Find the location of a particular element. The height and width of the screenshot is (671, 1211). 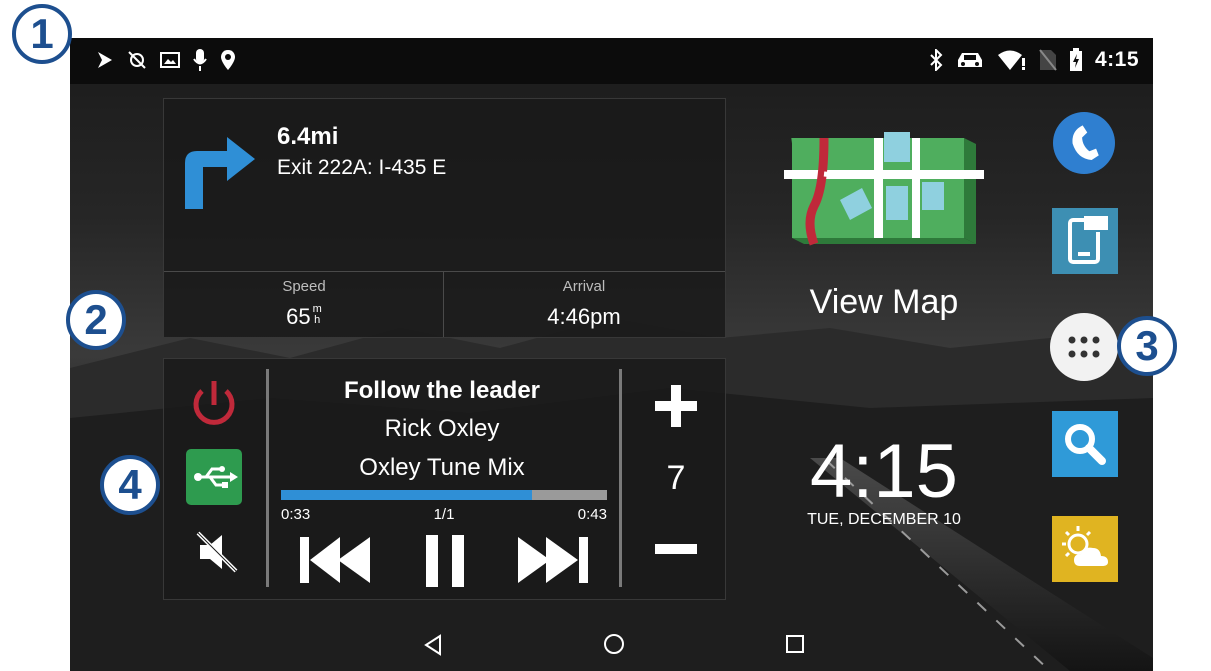

wifi-alert-icon is located at coordinates (1011, 60).